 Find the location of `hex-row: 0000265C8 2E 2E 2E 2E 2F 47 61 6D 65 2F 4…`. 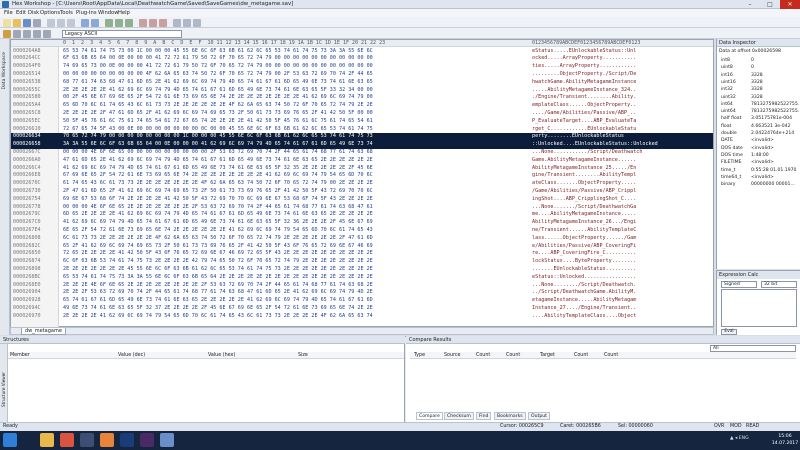

hex-row: 0000265C8 2E 2E 2E 2E 2F 47 61 6D 65 2F 4… is located at coordinates (362, 114).